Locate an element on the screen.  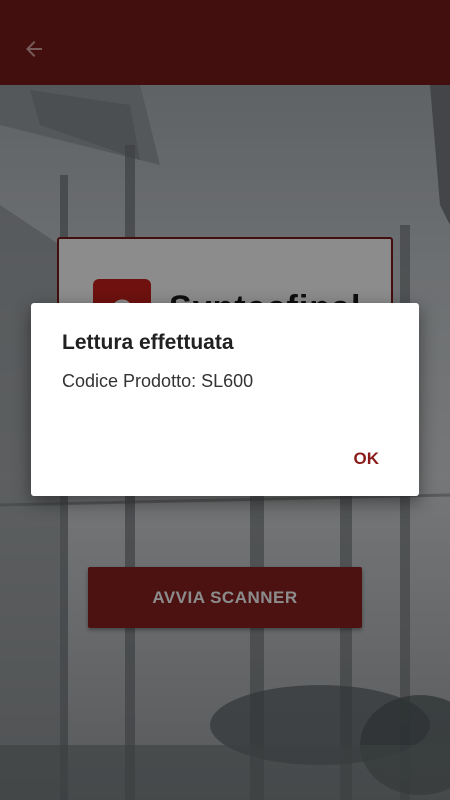
ok-button: OK is located at coordinates (367, 459).